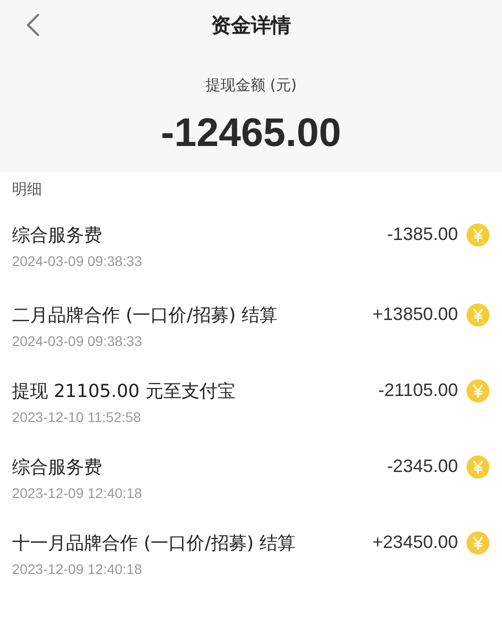 The height and width of the screenshot is (617, 502). Describe the element at coordinates (124, 391) in the screenshot. I see `record-title: 提现 21105.00 元至支付宝` at that location.